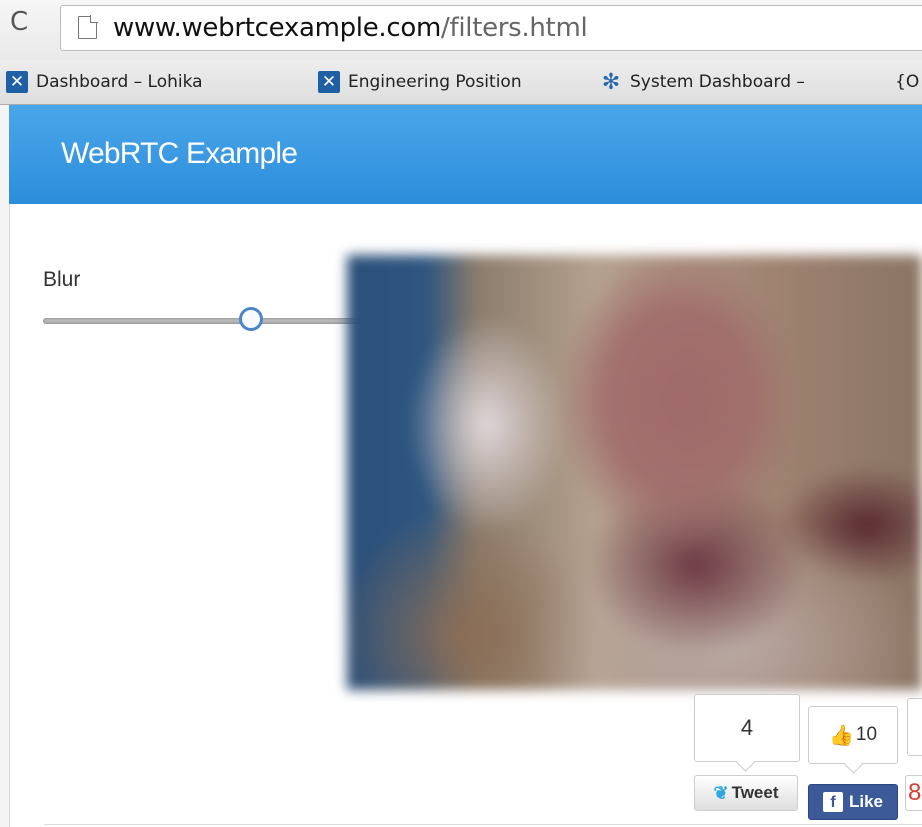 The image size is (922, 827). I want to click on like-count: 10, so click(866, 734).